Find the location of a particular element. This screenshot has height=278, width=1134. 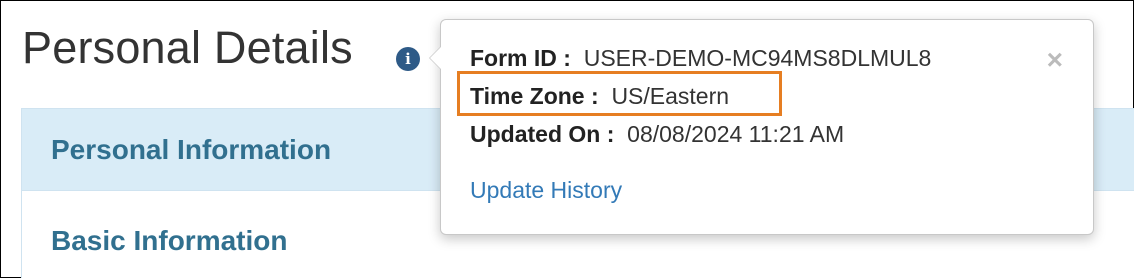

basic-information-heading: Basic Information is located at coordinates (169, 240).